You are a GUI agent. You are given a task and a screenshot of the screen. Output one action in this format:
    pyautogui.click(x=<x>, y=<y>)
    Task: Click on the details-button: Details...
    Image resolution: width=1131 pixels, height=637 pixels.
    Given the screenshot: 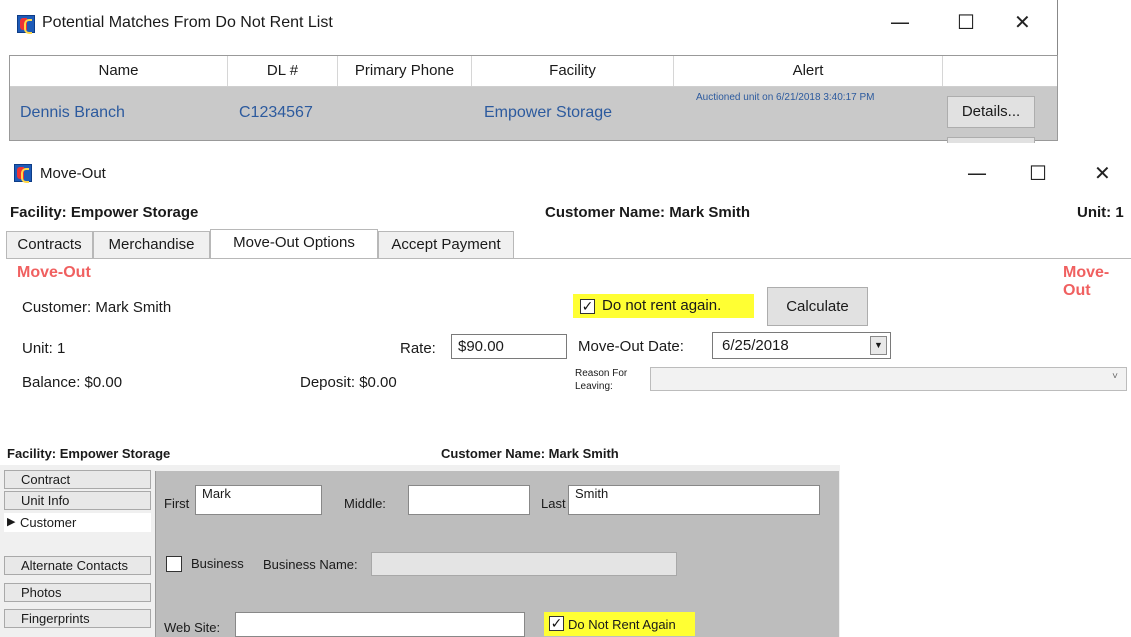 What is the action you would take?
    pyautogui.click(x=991, y=112)
    